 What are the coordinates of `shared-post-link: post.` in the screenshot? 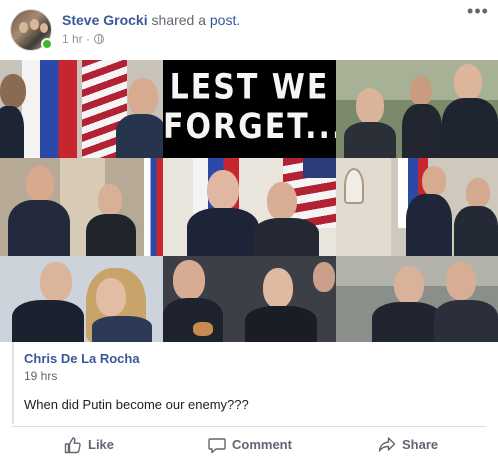 It's located at (225, 20).